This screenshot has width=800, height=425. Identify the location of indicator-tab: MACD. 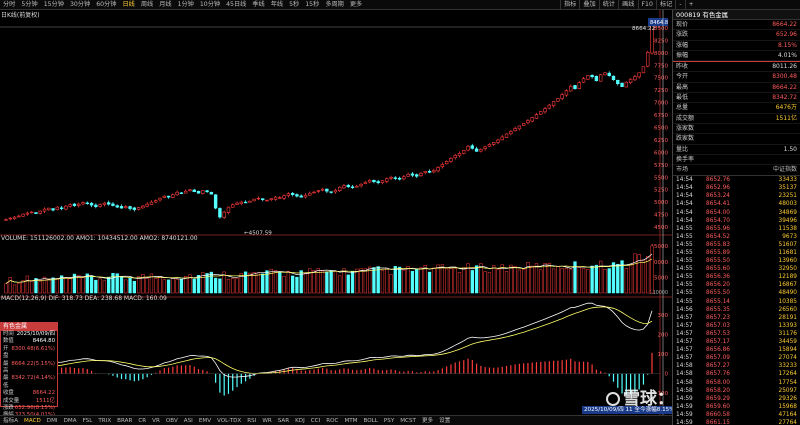
(32, 420).